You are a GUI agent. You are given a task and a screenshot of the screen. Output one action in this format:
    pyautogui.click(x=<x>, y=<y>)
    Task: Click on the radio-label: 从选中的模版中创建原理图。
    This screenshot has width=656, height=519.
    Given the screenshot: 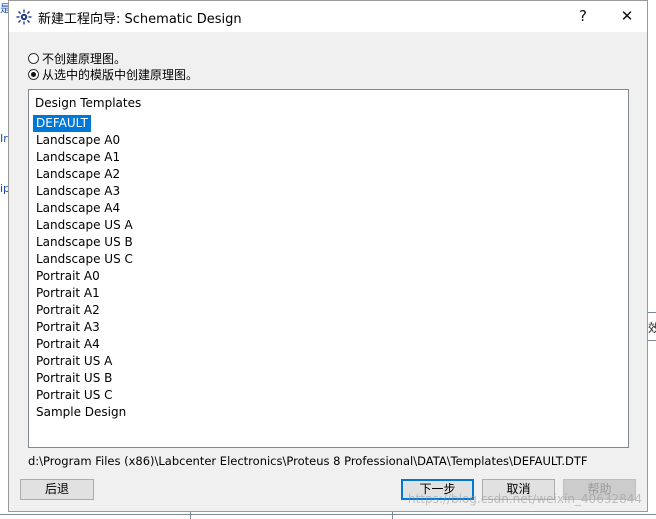 What is the action you would take?
    pyautogui.click(x=120, y=74)
    